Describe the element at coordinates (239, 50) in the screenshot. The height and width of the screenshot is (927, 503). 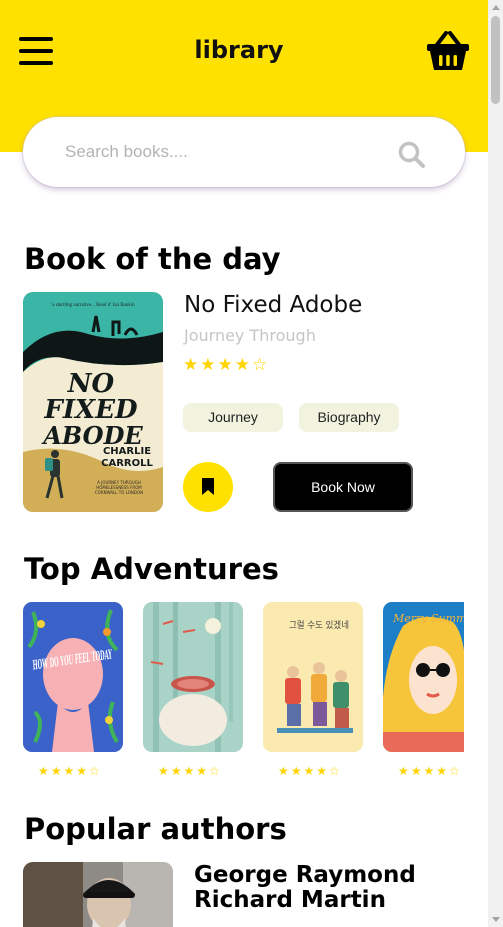
I see `app-title: library` at that location.